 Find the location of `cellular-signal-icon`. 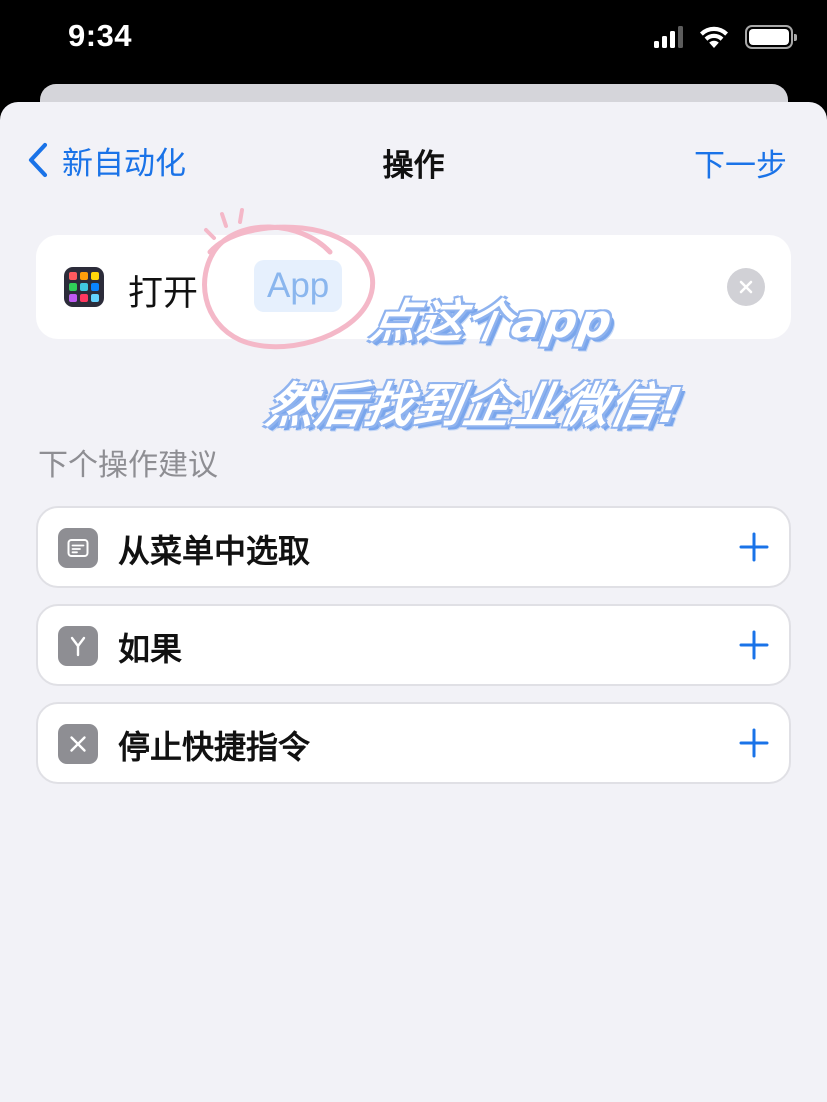

cellular-signal-icon is located at coordinates (668, 37).